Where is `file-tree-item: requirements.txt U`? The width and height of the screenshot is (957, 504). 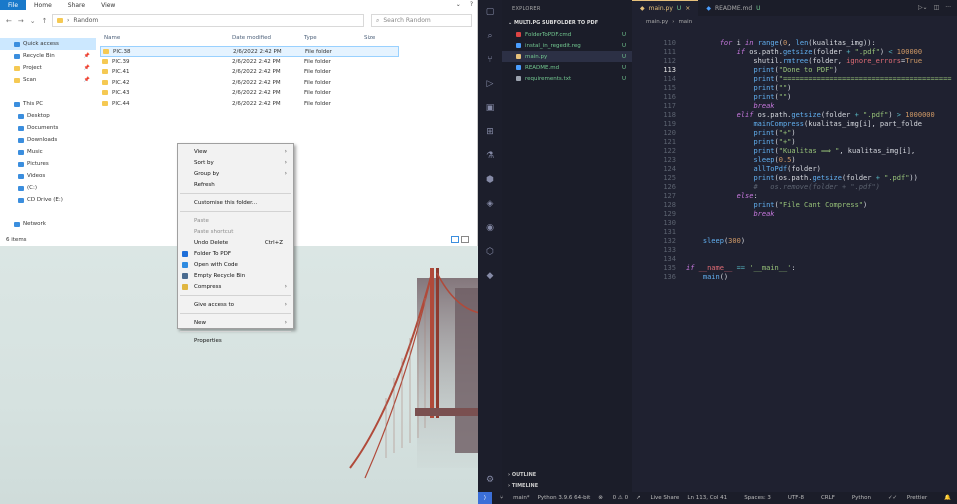 file-tree-item: requirements.txt U is located at coordinates (567, 78).